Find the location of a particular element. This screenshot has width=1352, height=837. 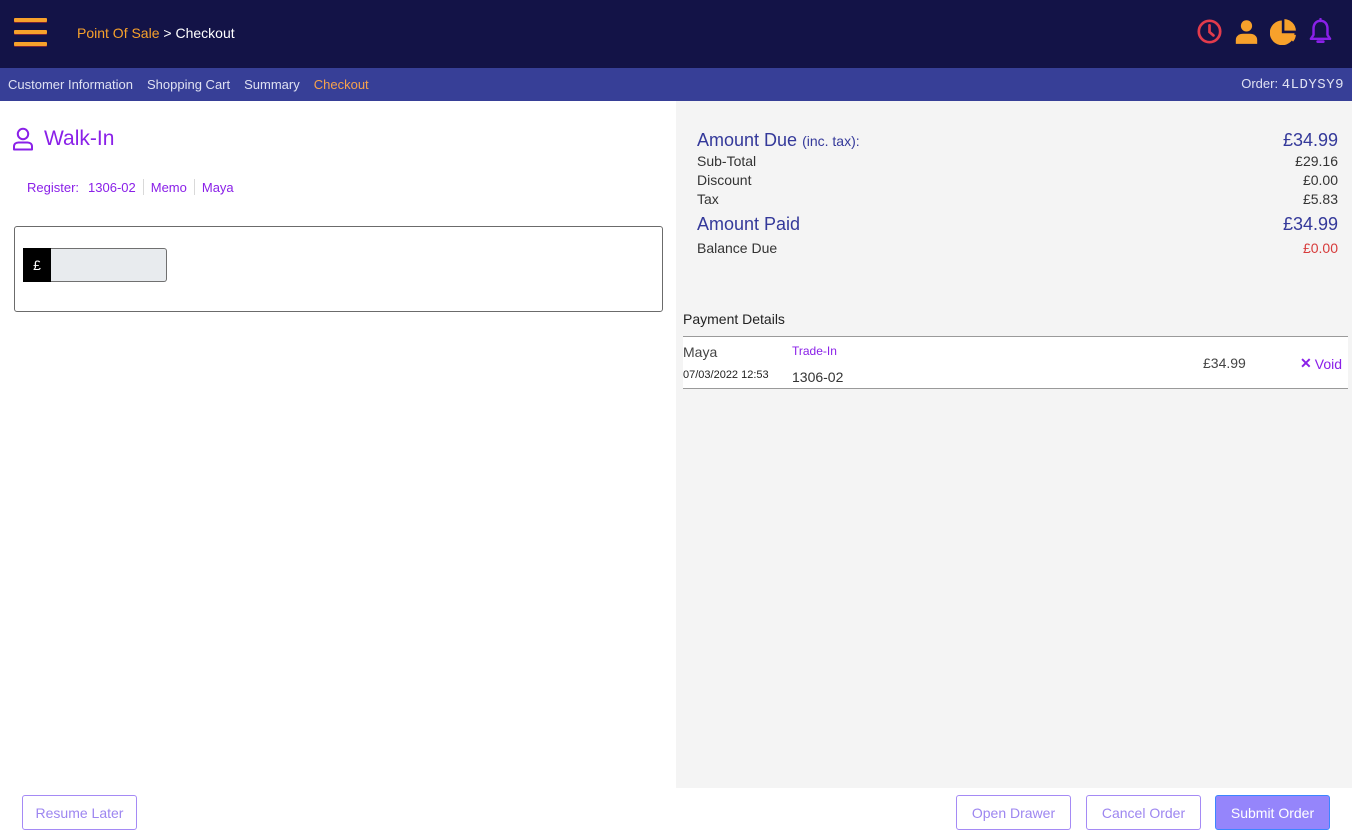

amount-input-group: £ is located at coordinates (95, 265).